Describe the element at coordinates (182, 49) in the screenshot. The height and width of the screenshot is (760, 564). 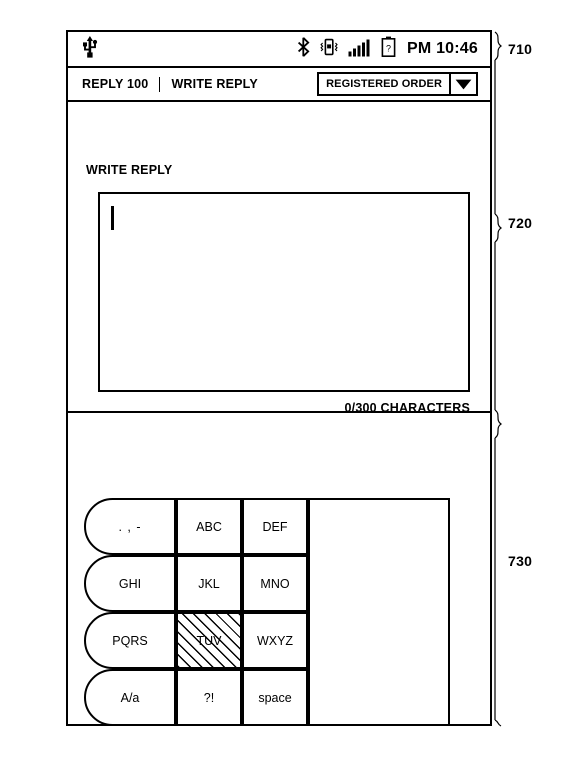
I see `status-bar-left-group` at that location.